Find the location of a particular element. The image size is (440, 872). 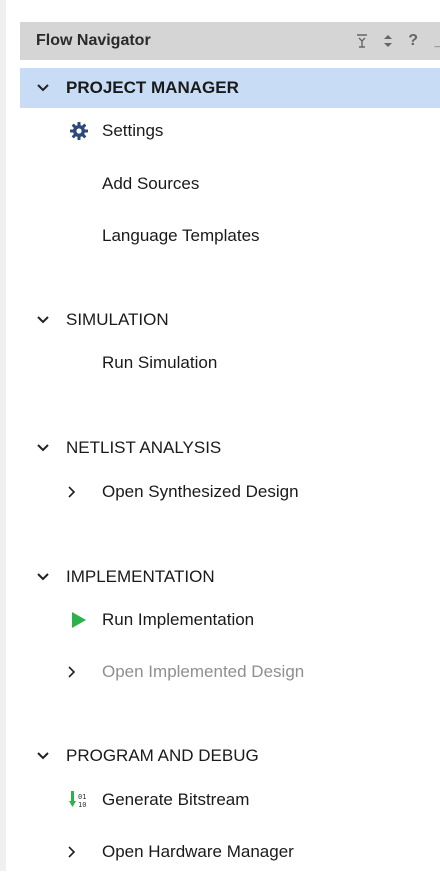

section-label: PROJECT MANAGER is located at coordinates (152, 87).